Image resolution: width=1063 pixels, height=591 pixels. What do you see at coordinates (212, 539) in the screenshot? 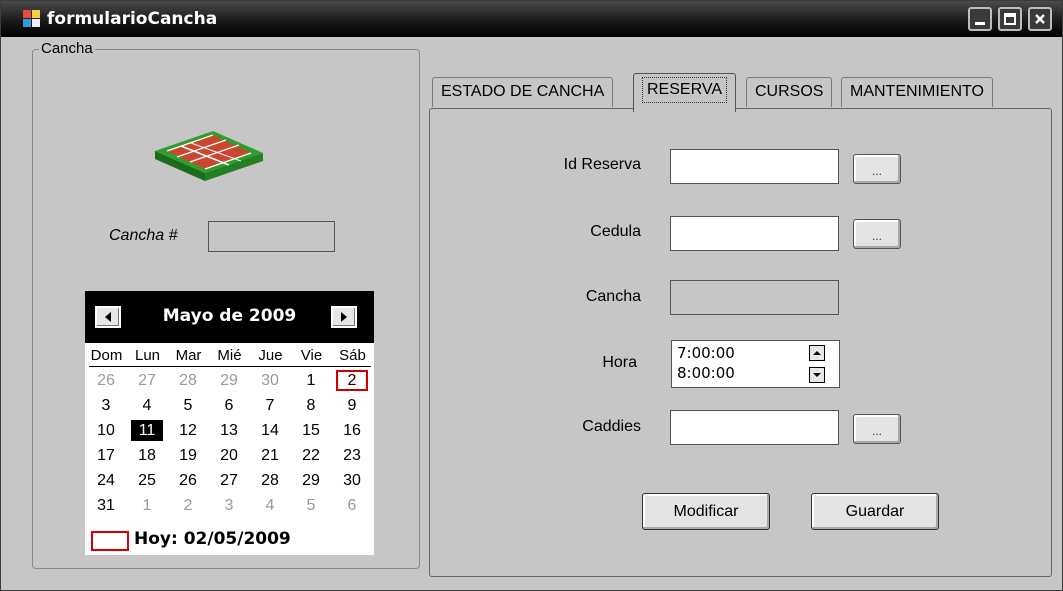
I see `today-label: Hoy: 02/05/2009` at bounding box center [212, 539].